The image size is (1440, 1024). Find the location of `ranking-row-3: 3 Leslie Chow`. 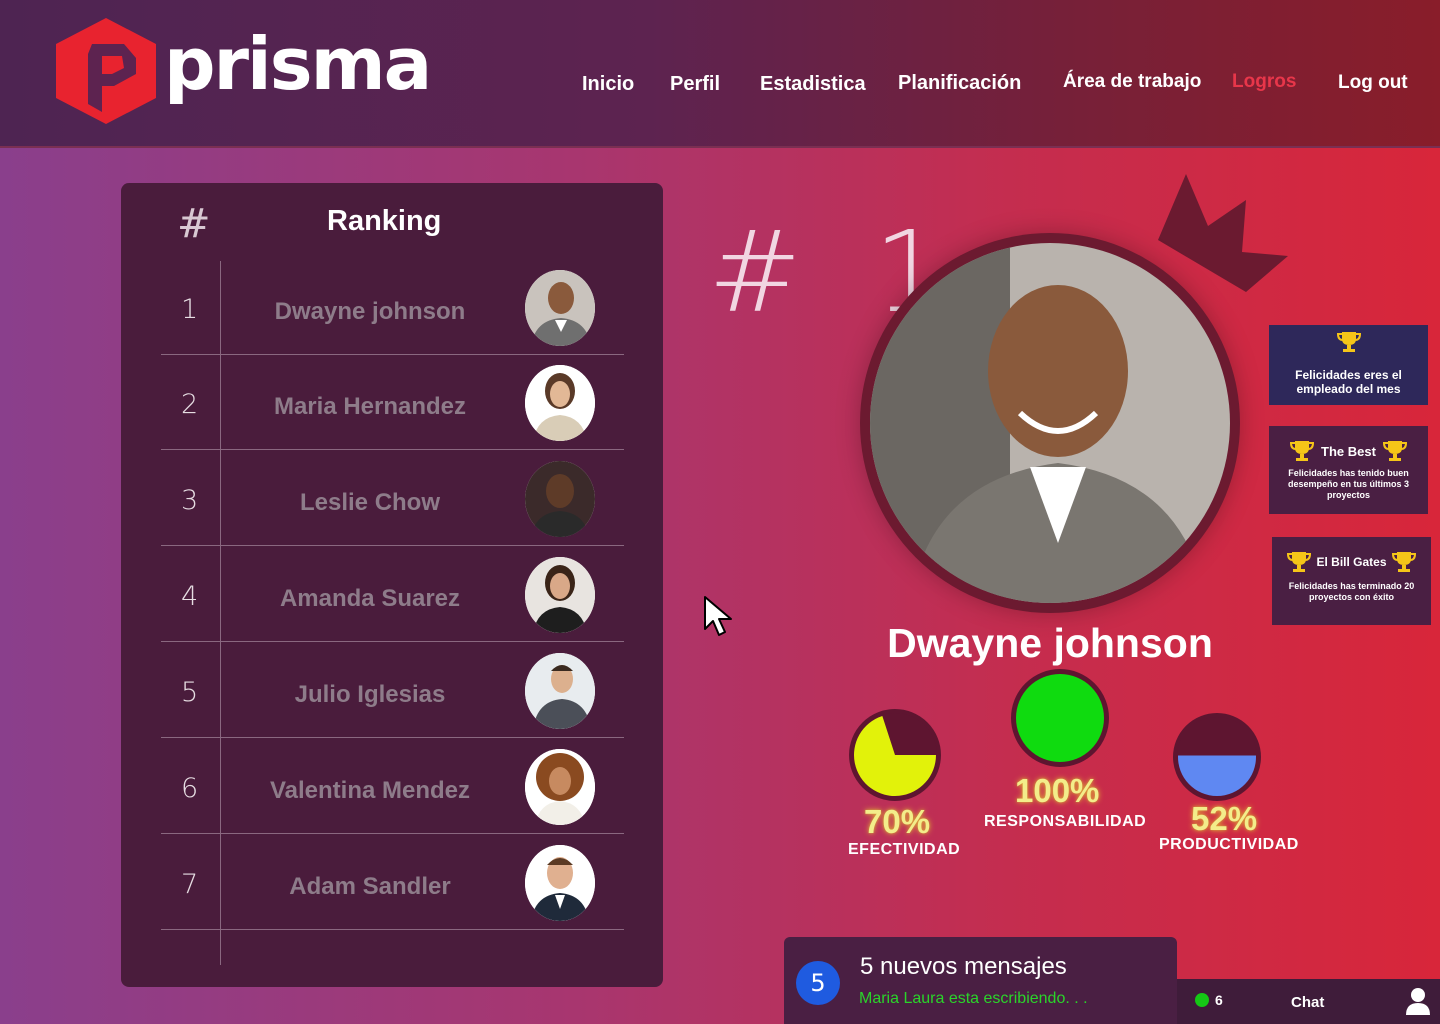

ranking-row-3: 3 Leslie Chow is located at coordinates (392, 498).